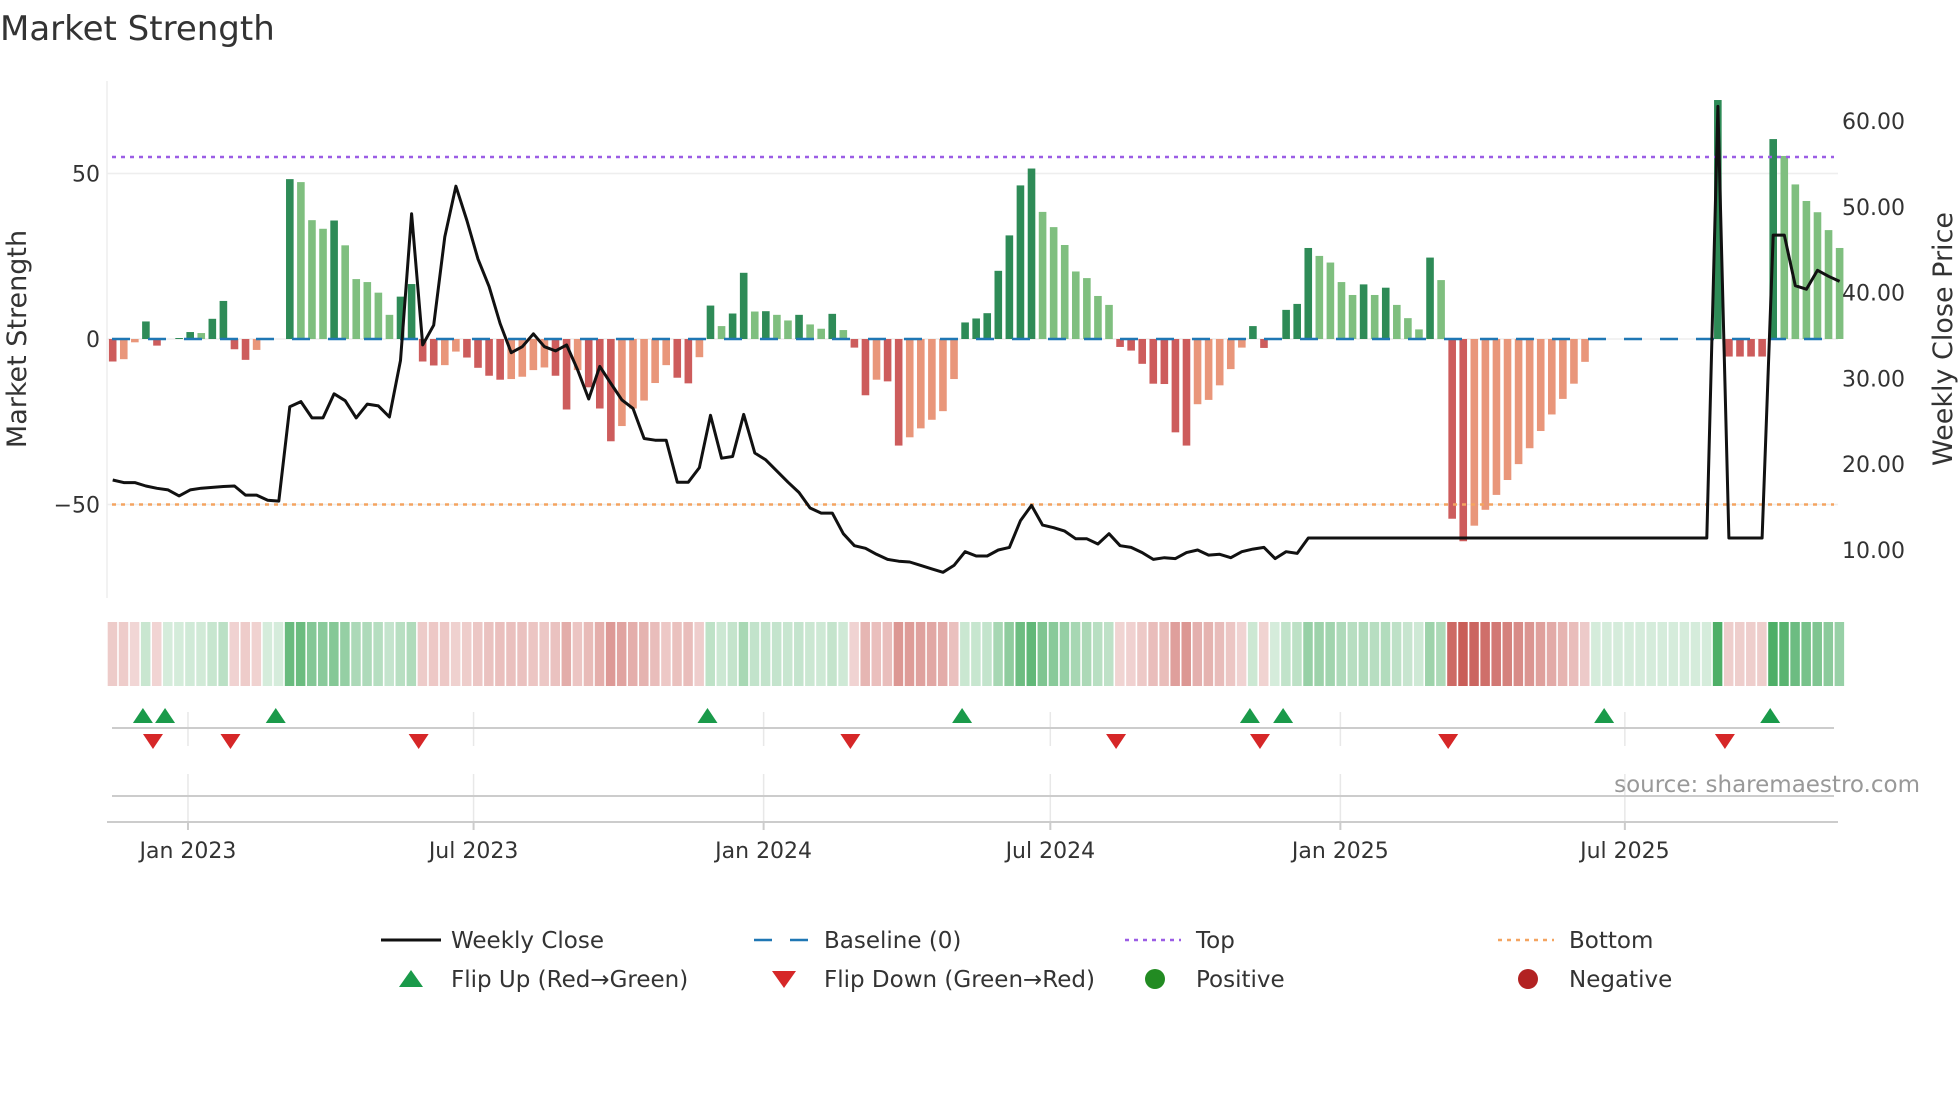 Image resolution: width=1960 pixels, height=1102 pixels. I want to click on flip-up-marker, so click(1604, 715).